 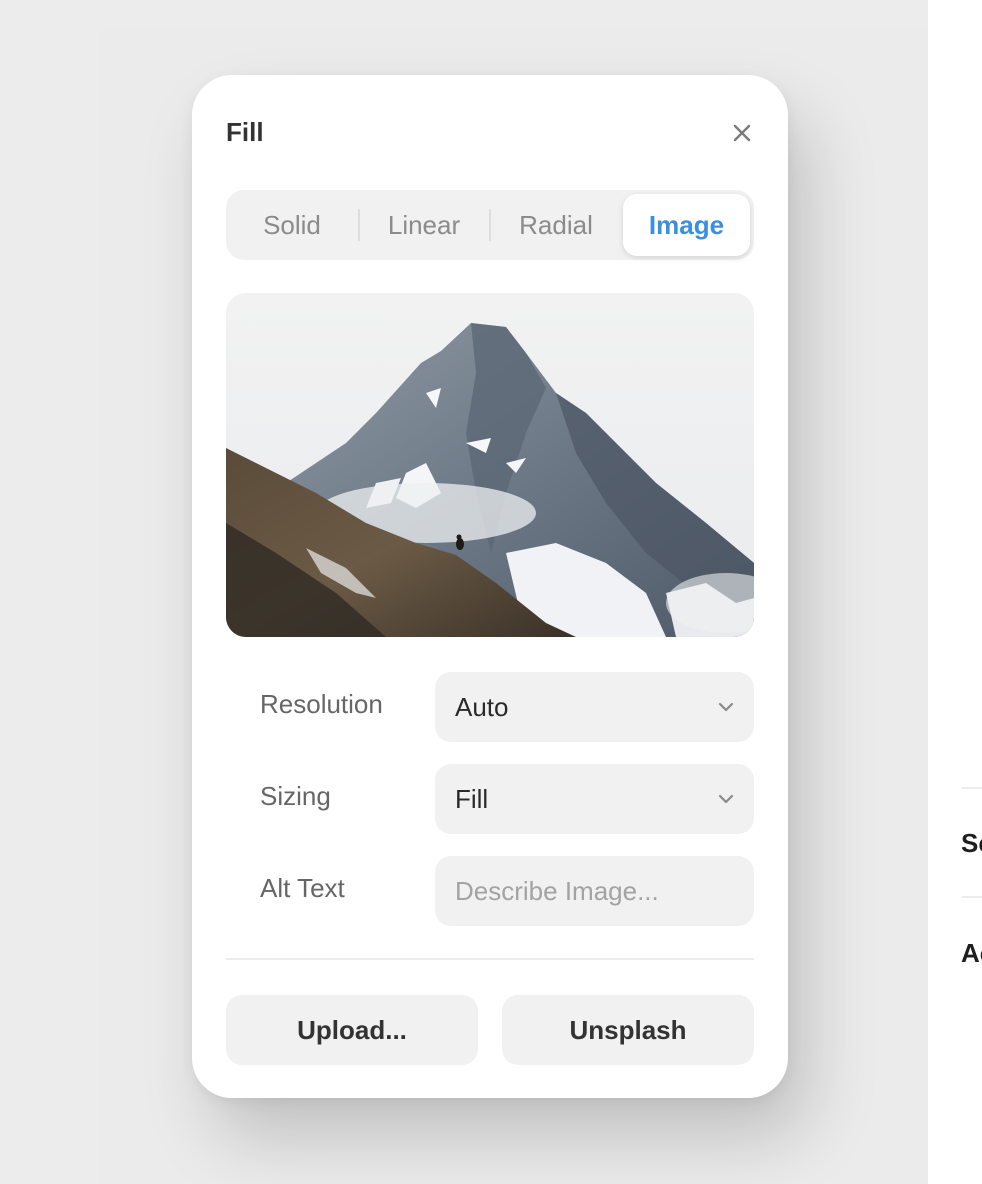 What do you see at coordinates (321, 704) in the screenshot?
I see `resolution-label: Resolution` at bounding box center [321, 704].